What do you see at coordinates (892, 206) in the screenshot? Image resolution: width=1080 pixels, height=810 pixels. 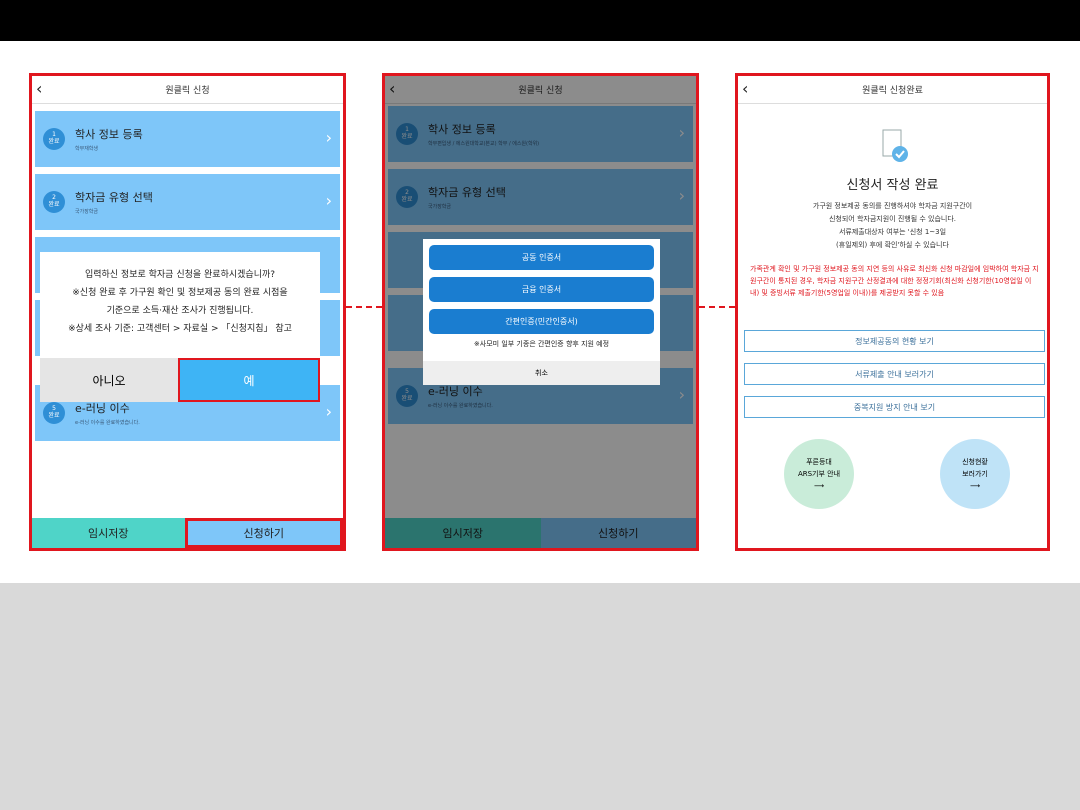 I see `info-text: 가구원 정보제공 동의를 진행하셔야 학자금 지원구간이` at bounding box center [892, 206].